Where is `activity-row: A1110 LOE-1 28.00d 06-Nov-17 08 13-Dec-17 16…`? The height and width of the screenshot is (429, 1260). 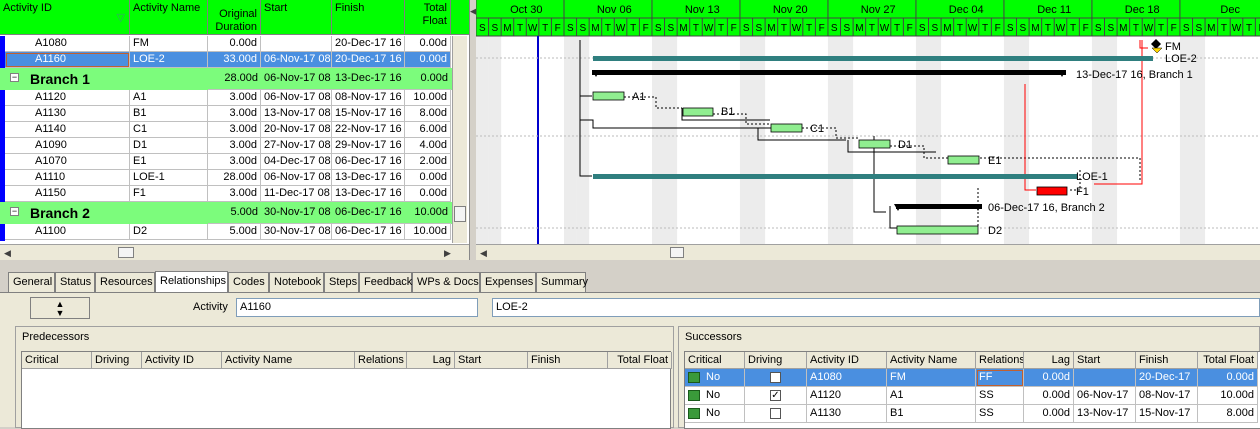
activity-row: A1110 LOE-1 28.00d 06-Nov-17 08 13-Dec-17 16… is located at coordinates (227, 178).